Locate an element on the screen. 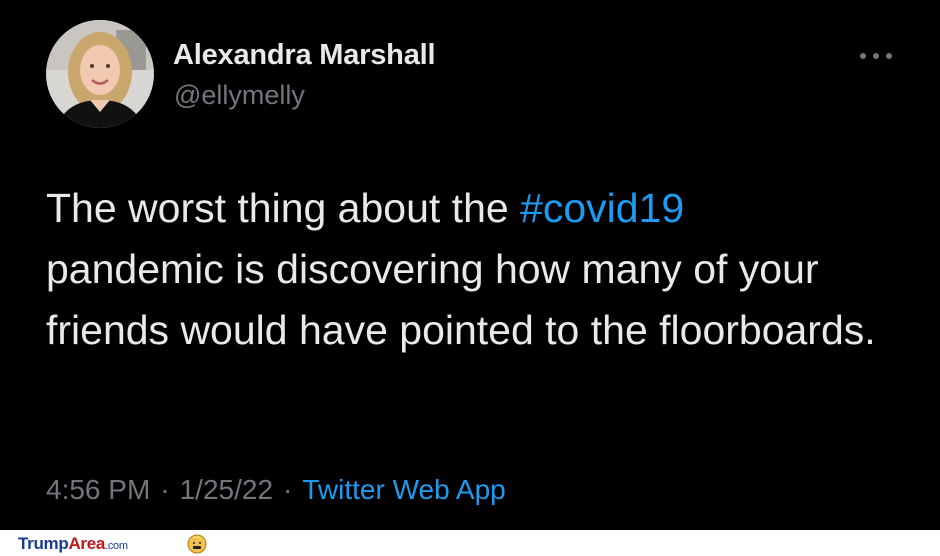 This screenshot has height=556, width=940. tweet-metadata: 4:56 PM · 1/25/22 · Twitter Web App is located at coordinates (276, 490).